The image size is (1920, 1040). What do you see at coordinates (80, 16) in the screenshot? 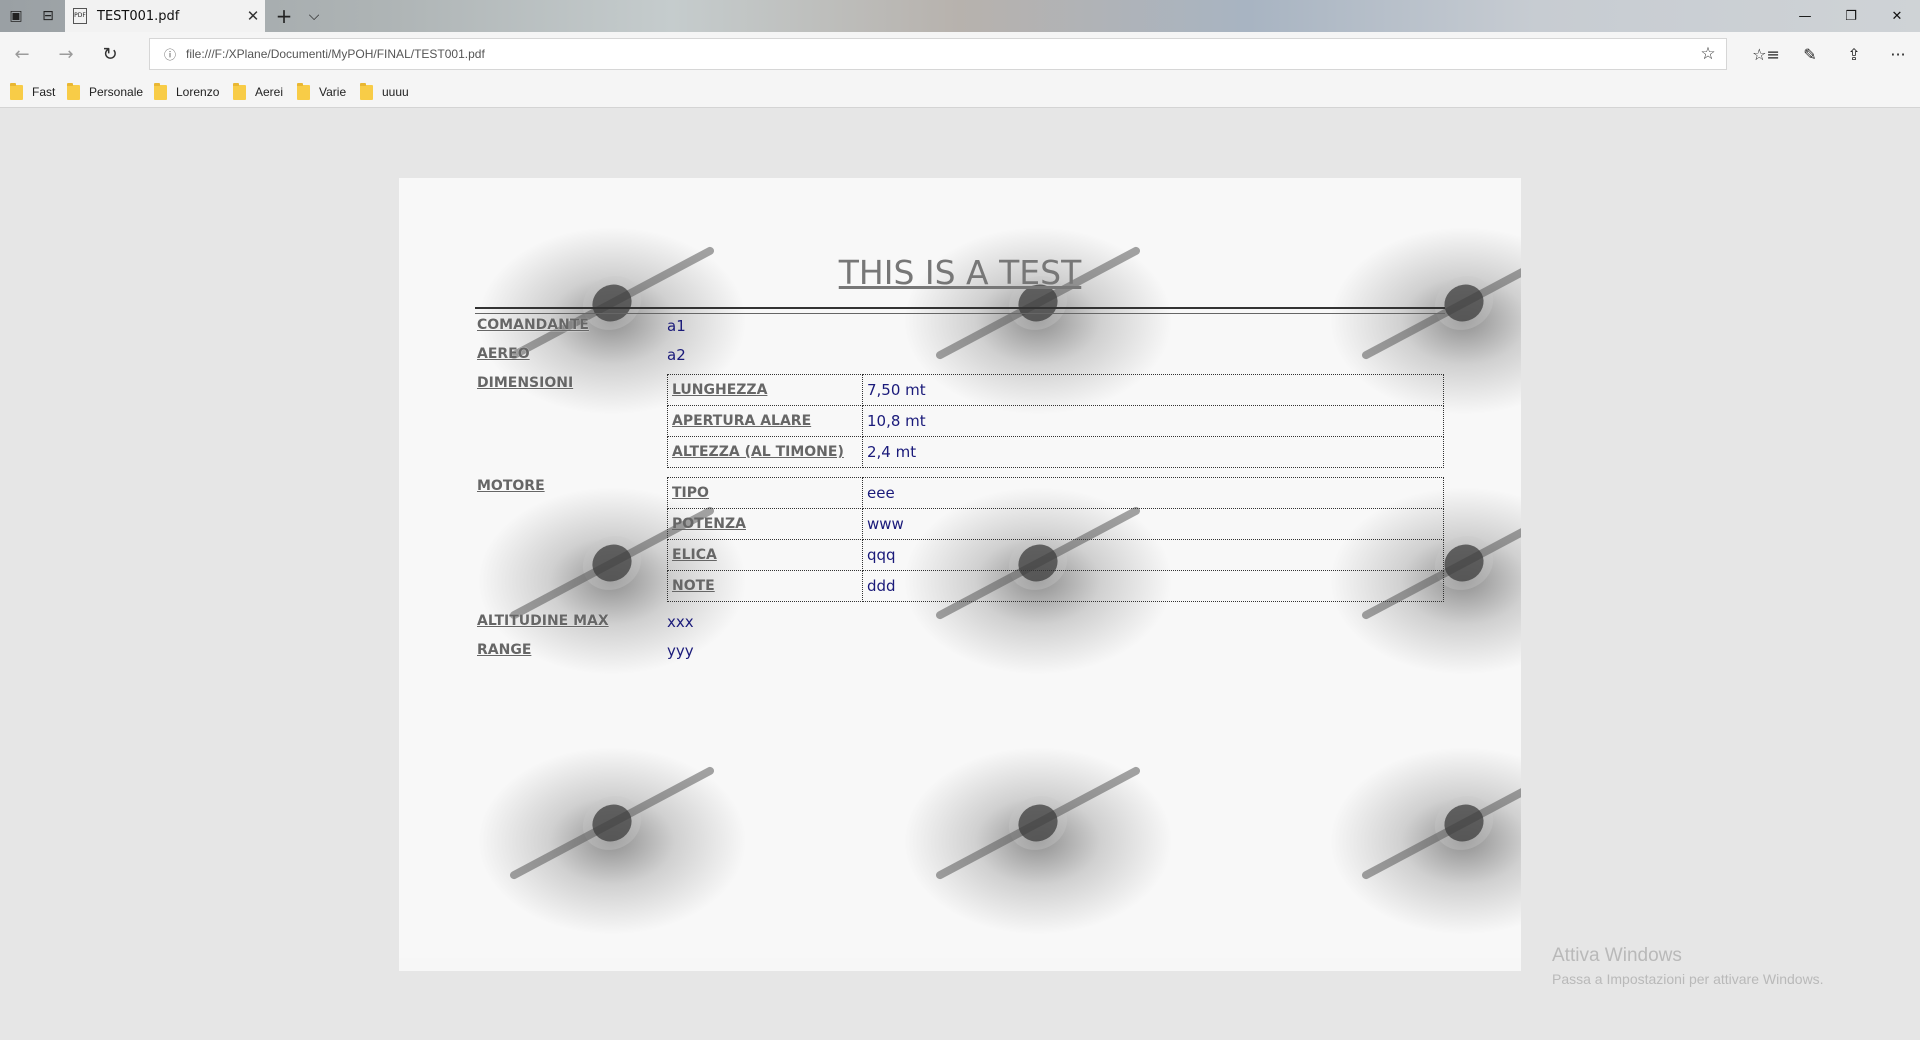
I see `pdf-file-icon: PDF` at bounding box center [80, 16].